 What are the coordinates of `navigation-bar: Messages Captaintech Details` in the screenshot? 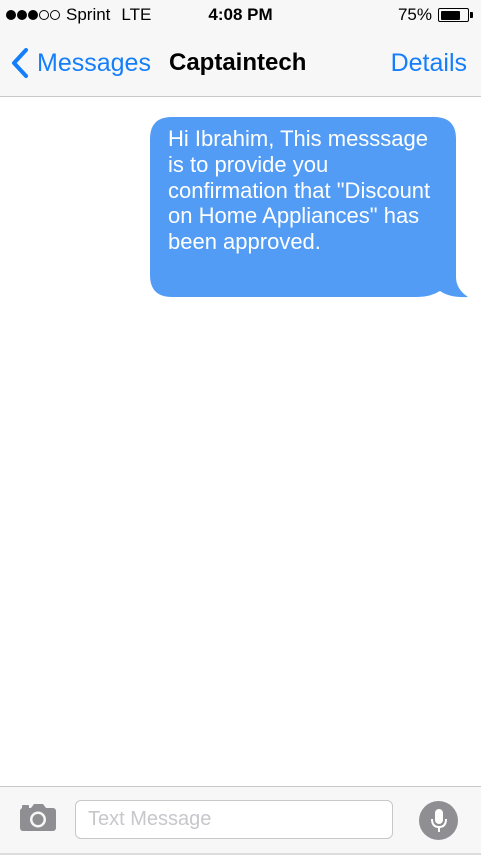 It's located at (240, 63).